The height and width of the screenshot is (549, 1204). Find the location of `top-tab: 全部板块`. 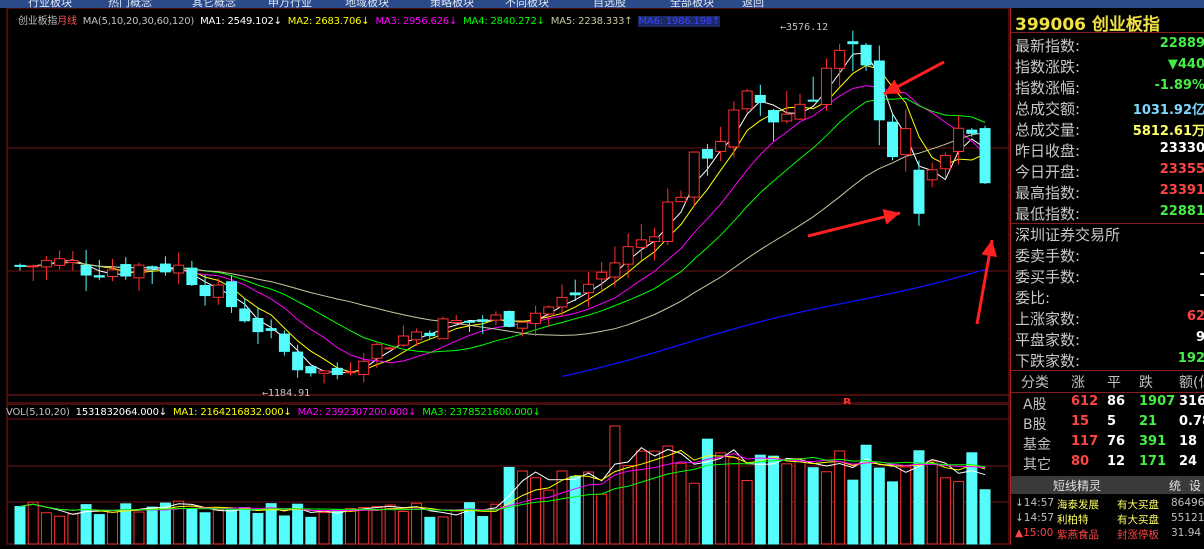

top-tab: 全部板块 is located at coordinates (692, 4).